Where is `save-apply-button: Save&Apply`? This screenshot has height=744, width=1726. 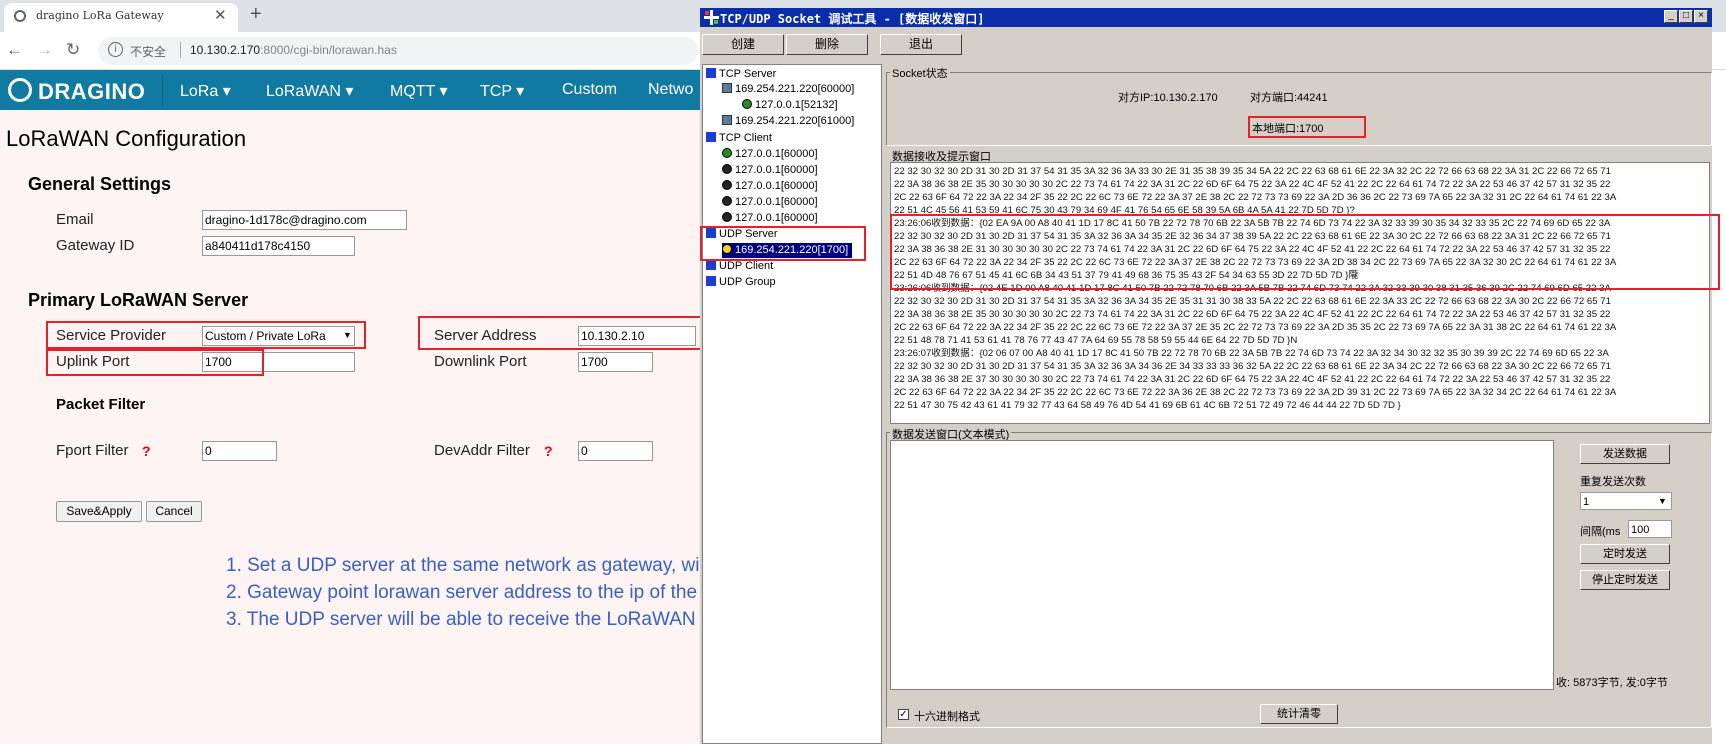 save-apply-button: Save&Apply is located at coordinates (99, 511).